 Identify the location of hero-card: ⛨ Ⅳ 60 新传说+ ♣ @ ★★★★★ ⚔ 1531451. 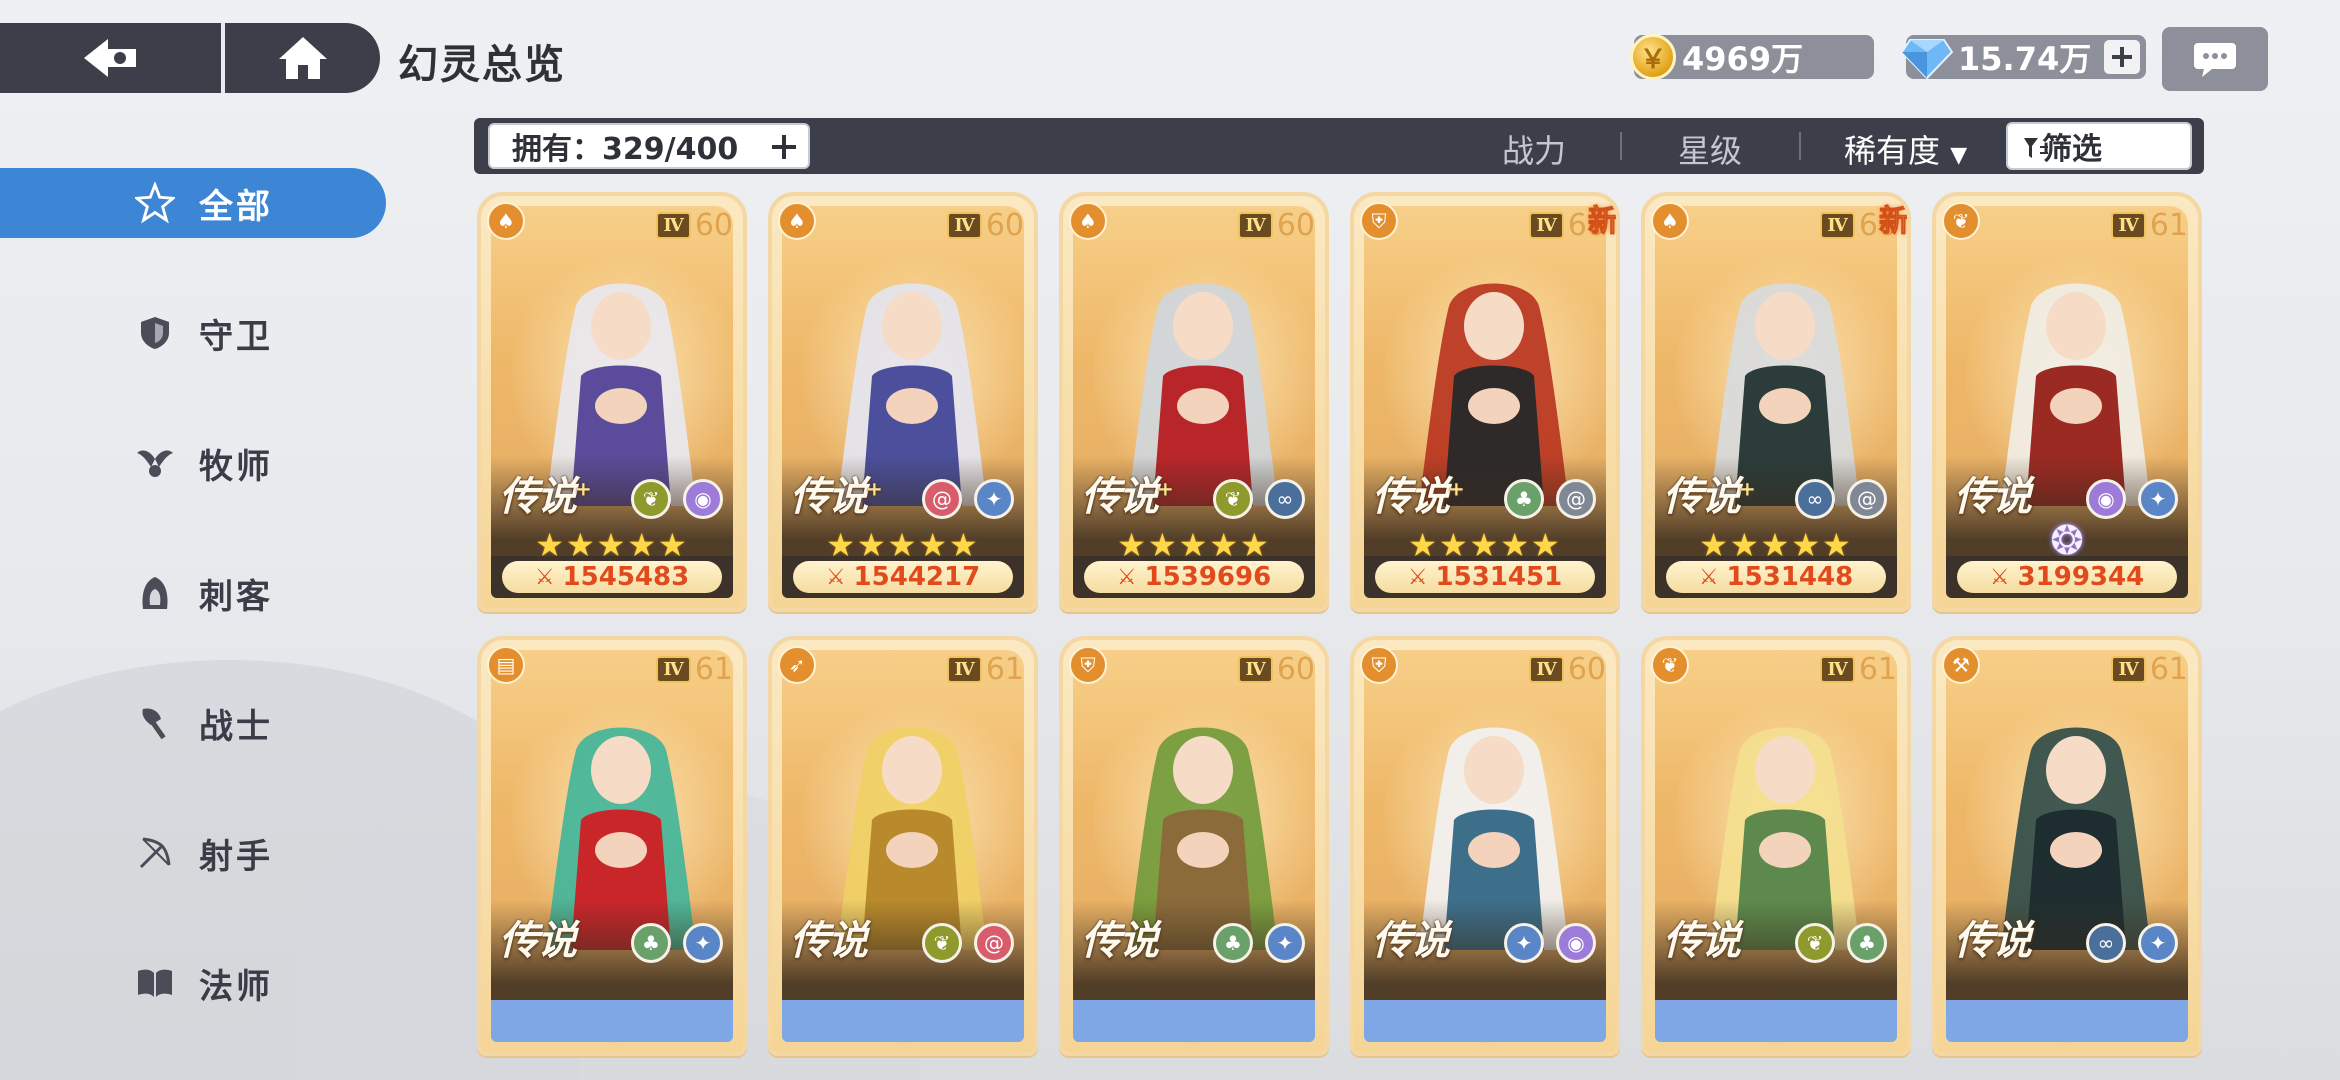
(1485, 402).